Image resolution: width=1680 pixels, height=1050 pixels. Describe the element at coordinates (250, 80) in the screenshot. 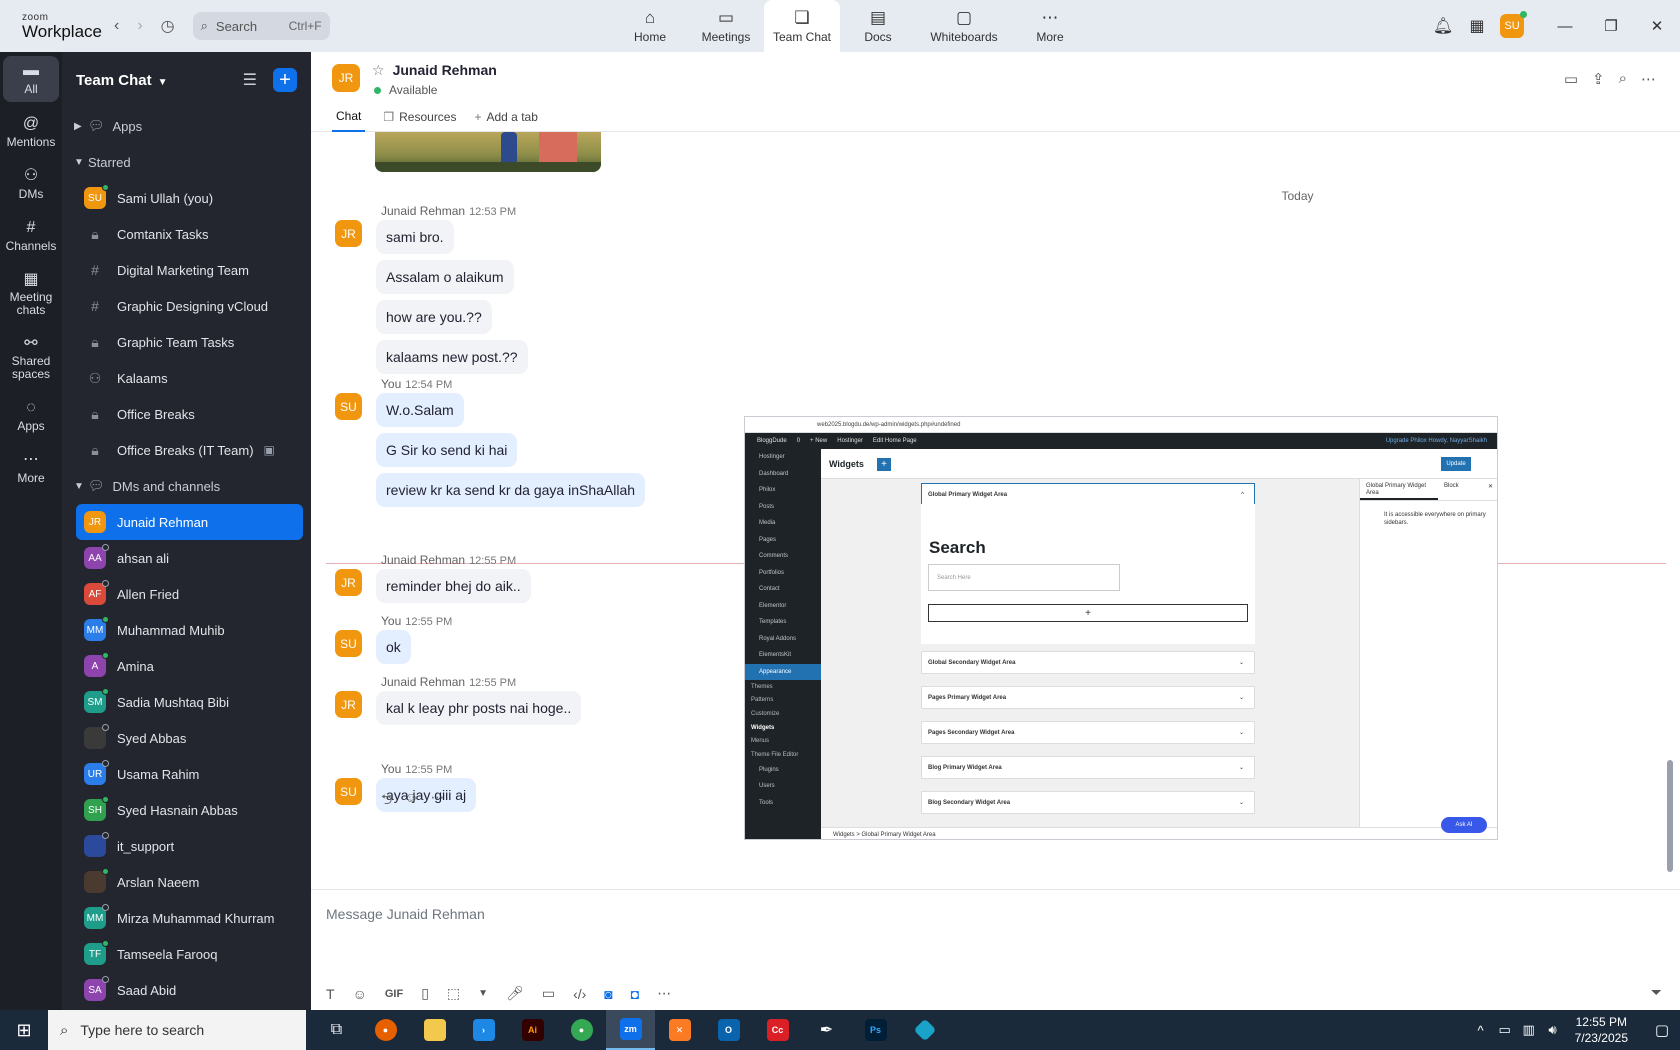

I see `filter-icon: ☰` at that location.